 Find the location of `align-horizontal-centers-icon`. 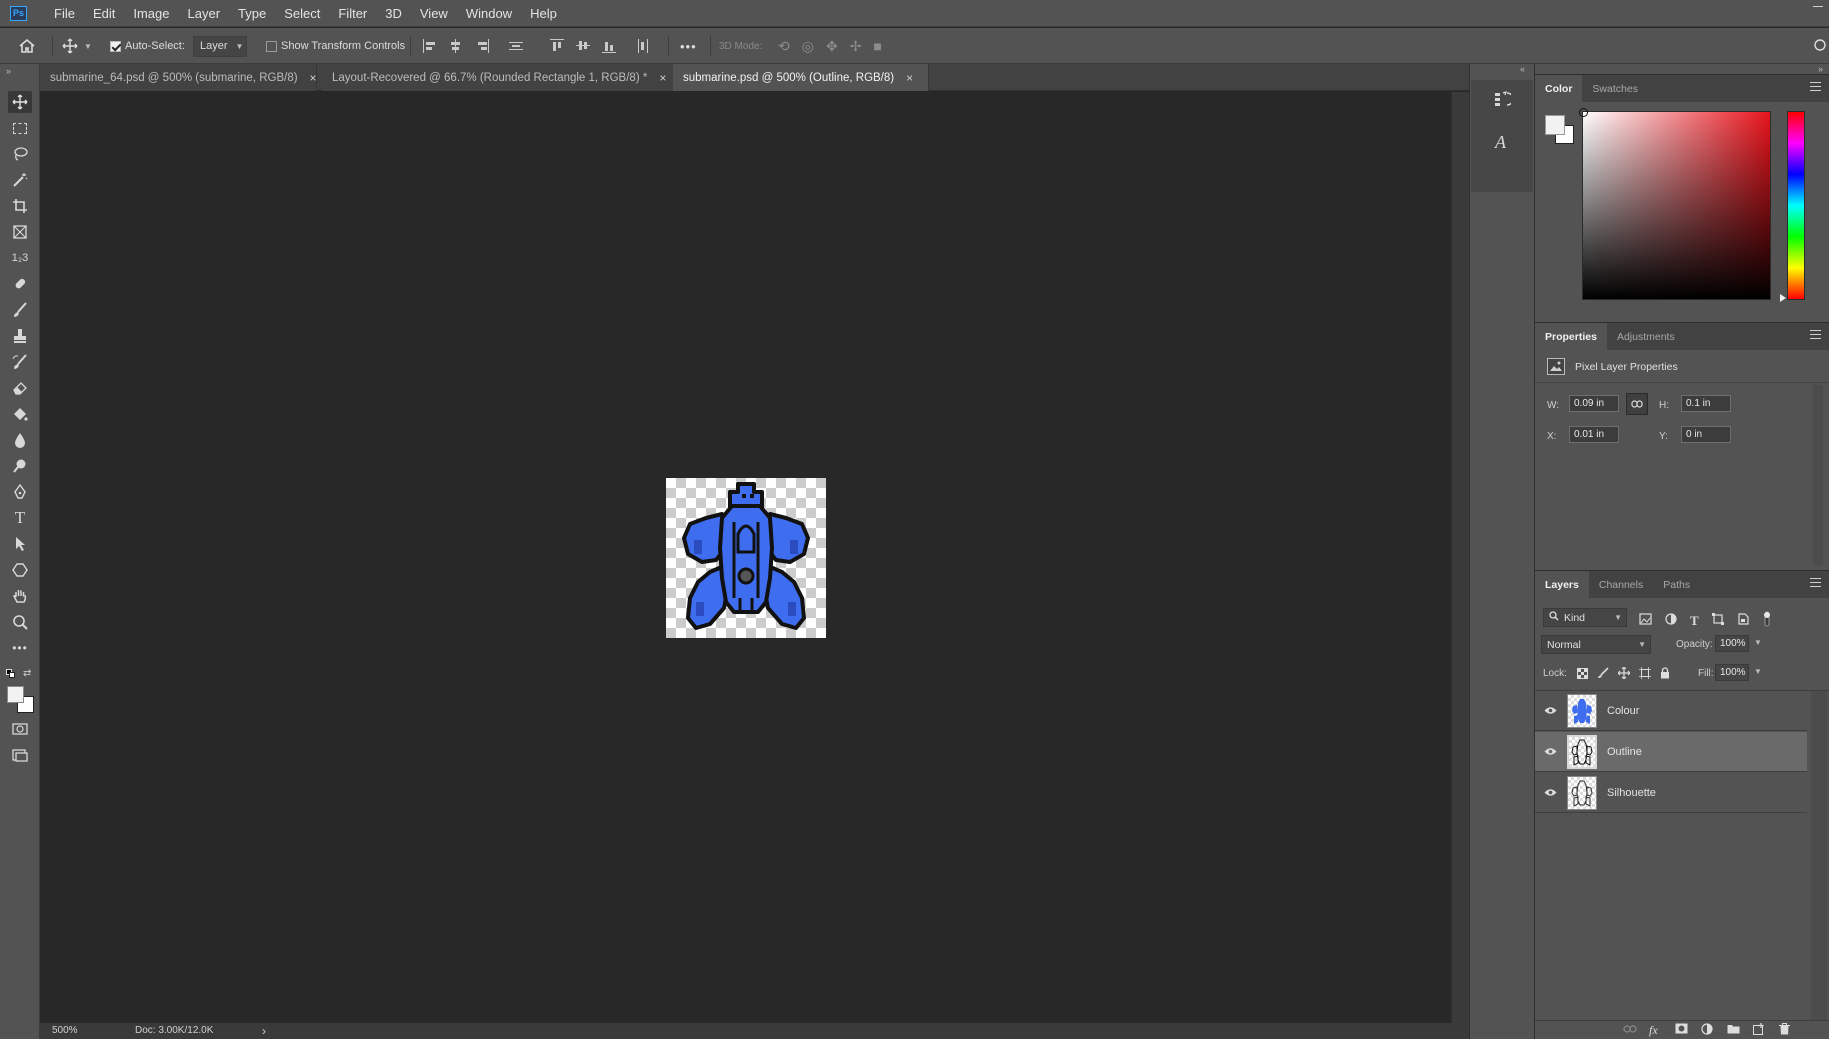

align-horizontal-centers-icon is located at coordinates (456, 46).